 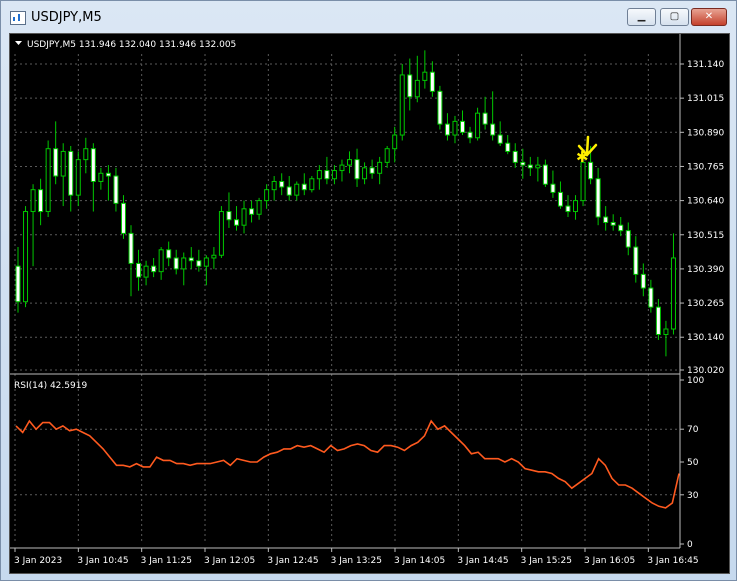 I want to click on price-tick-label: 131.015, so click(x=705, y=99).